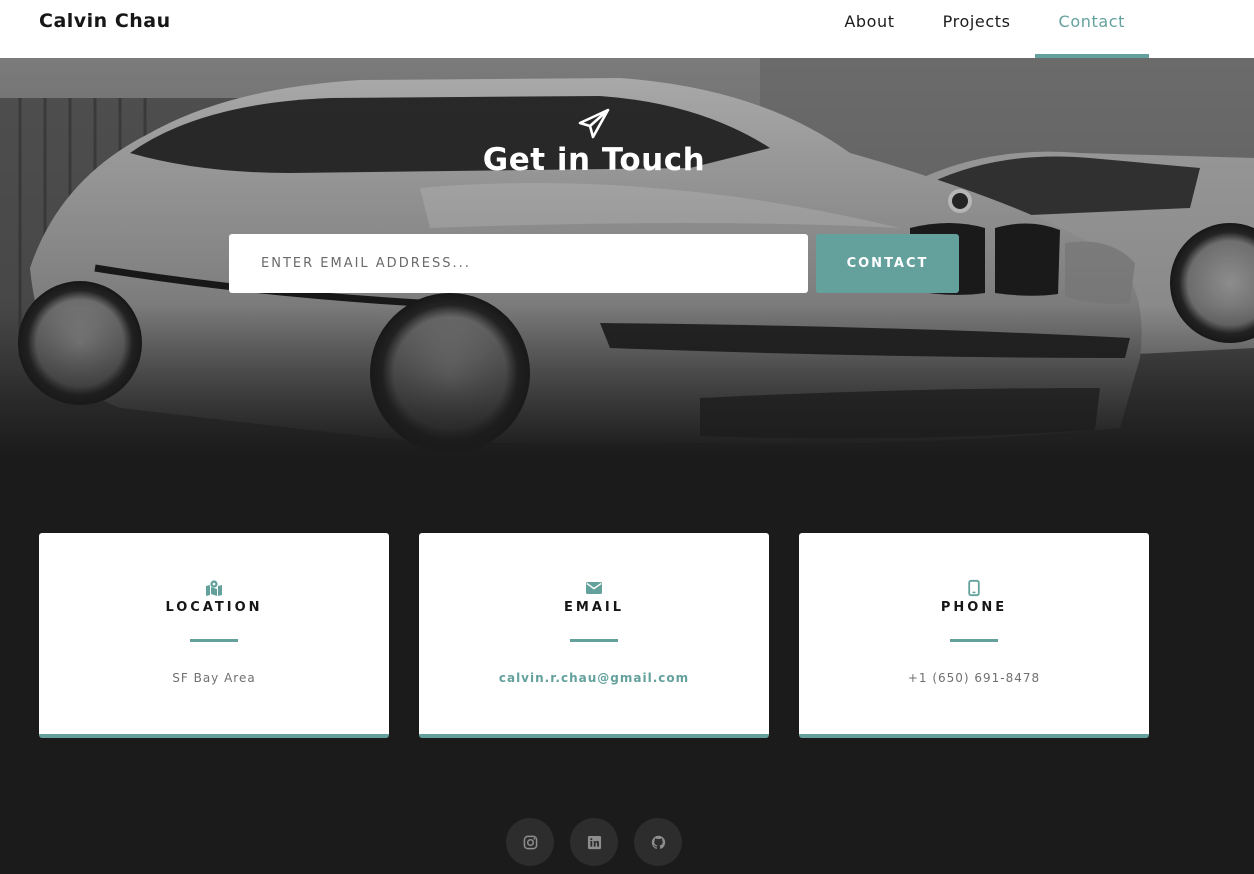 This screenshot has height=874, width=1254. I want to click on social-links, so click(594, 842).